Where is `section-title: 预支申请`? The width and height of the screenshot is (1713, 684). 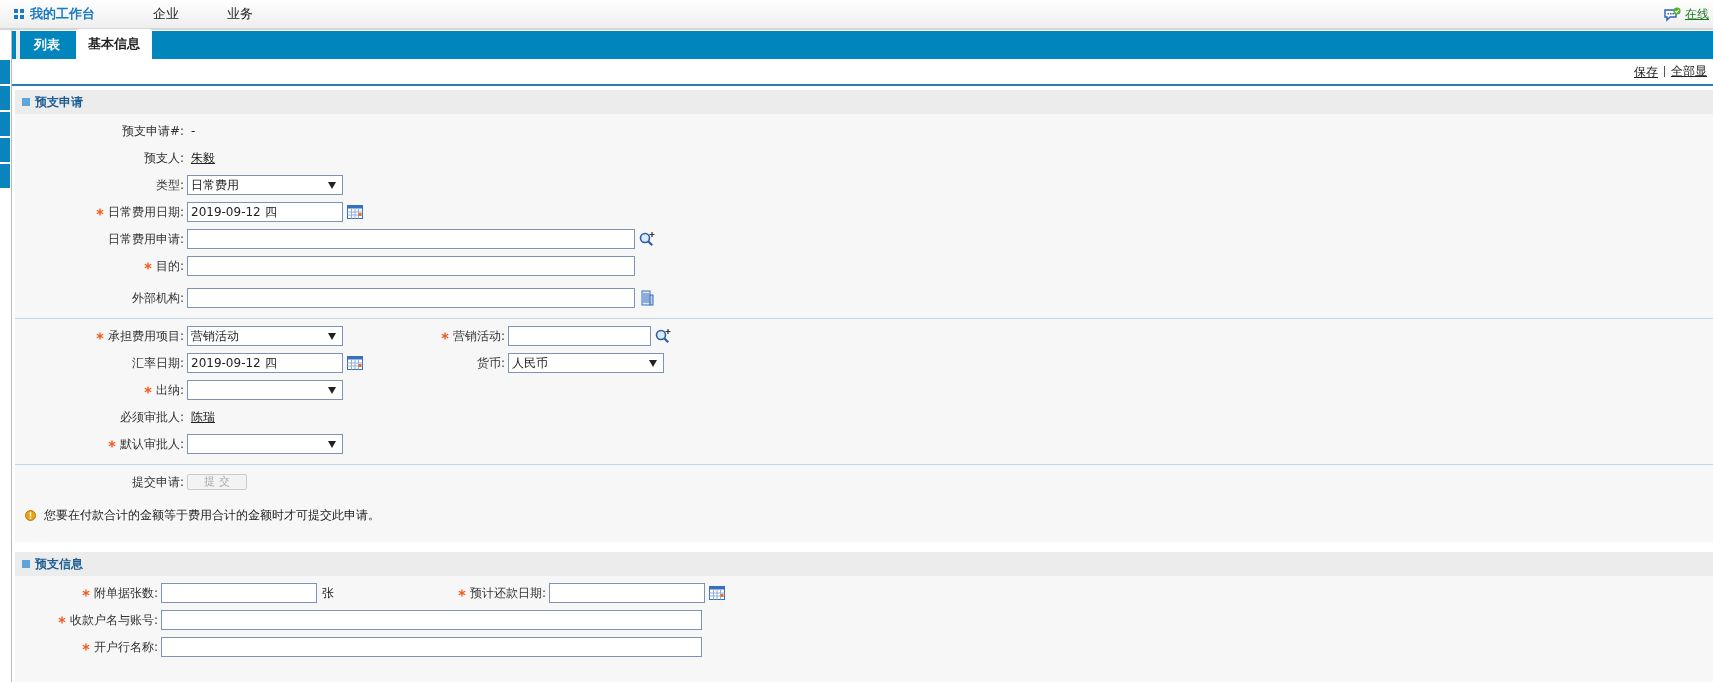
section-title: 预支申请 is located at coordinates (59, 102).